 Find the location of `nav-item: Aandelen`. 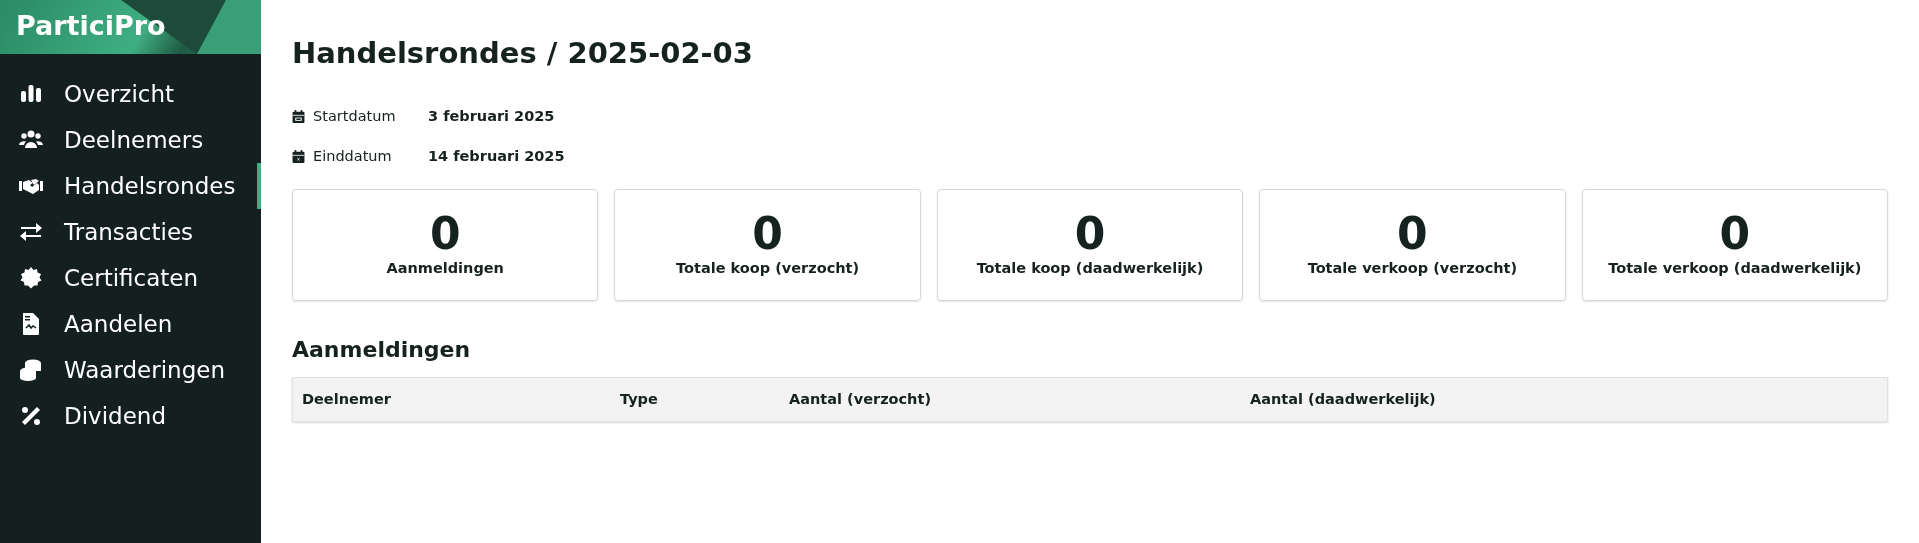

nav-item: Aandelen is located at coordinates (130, 324).